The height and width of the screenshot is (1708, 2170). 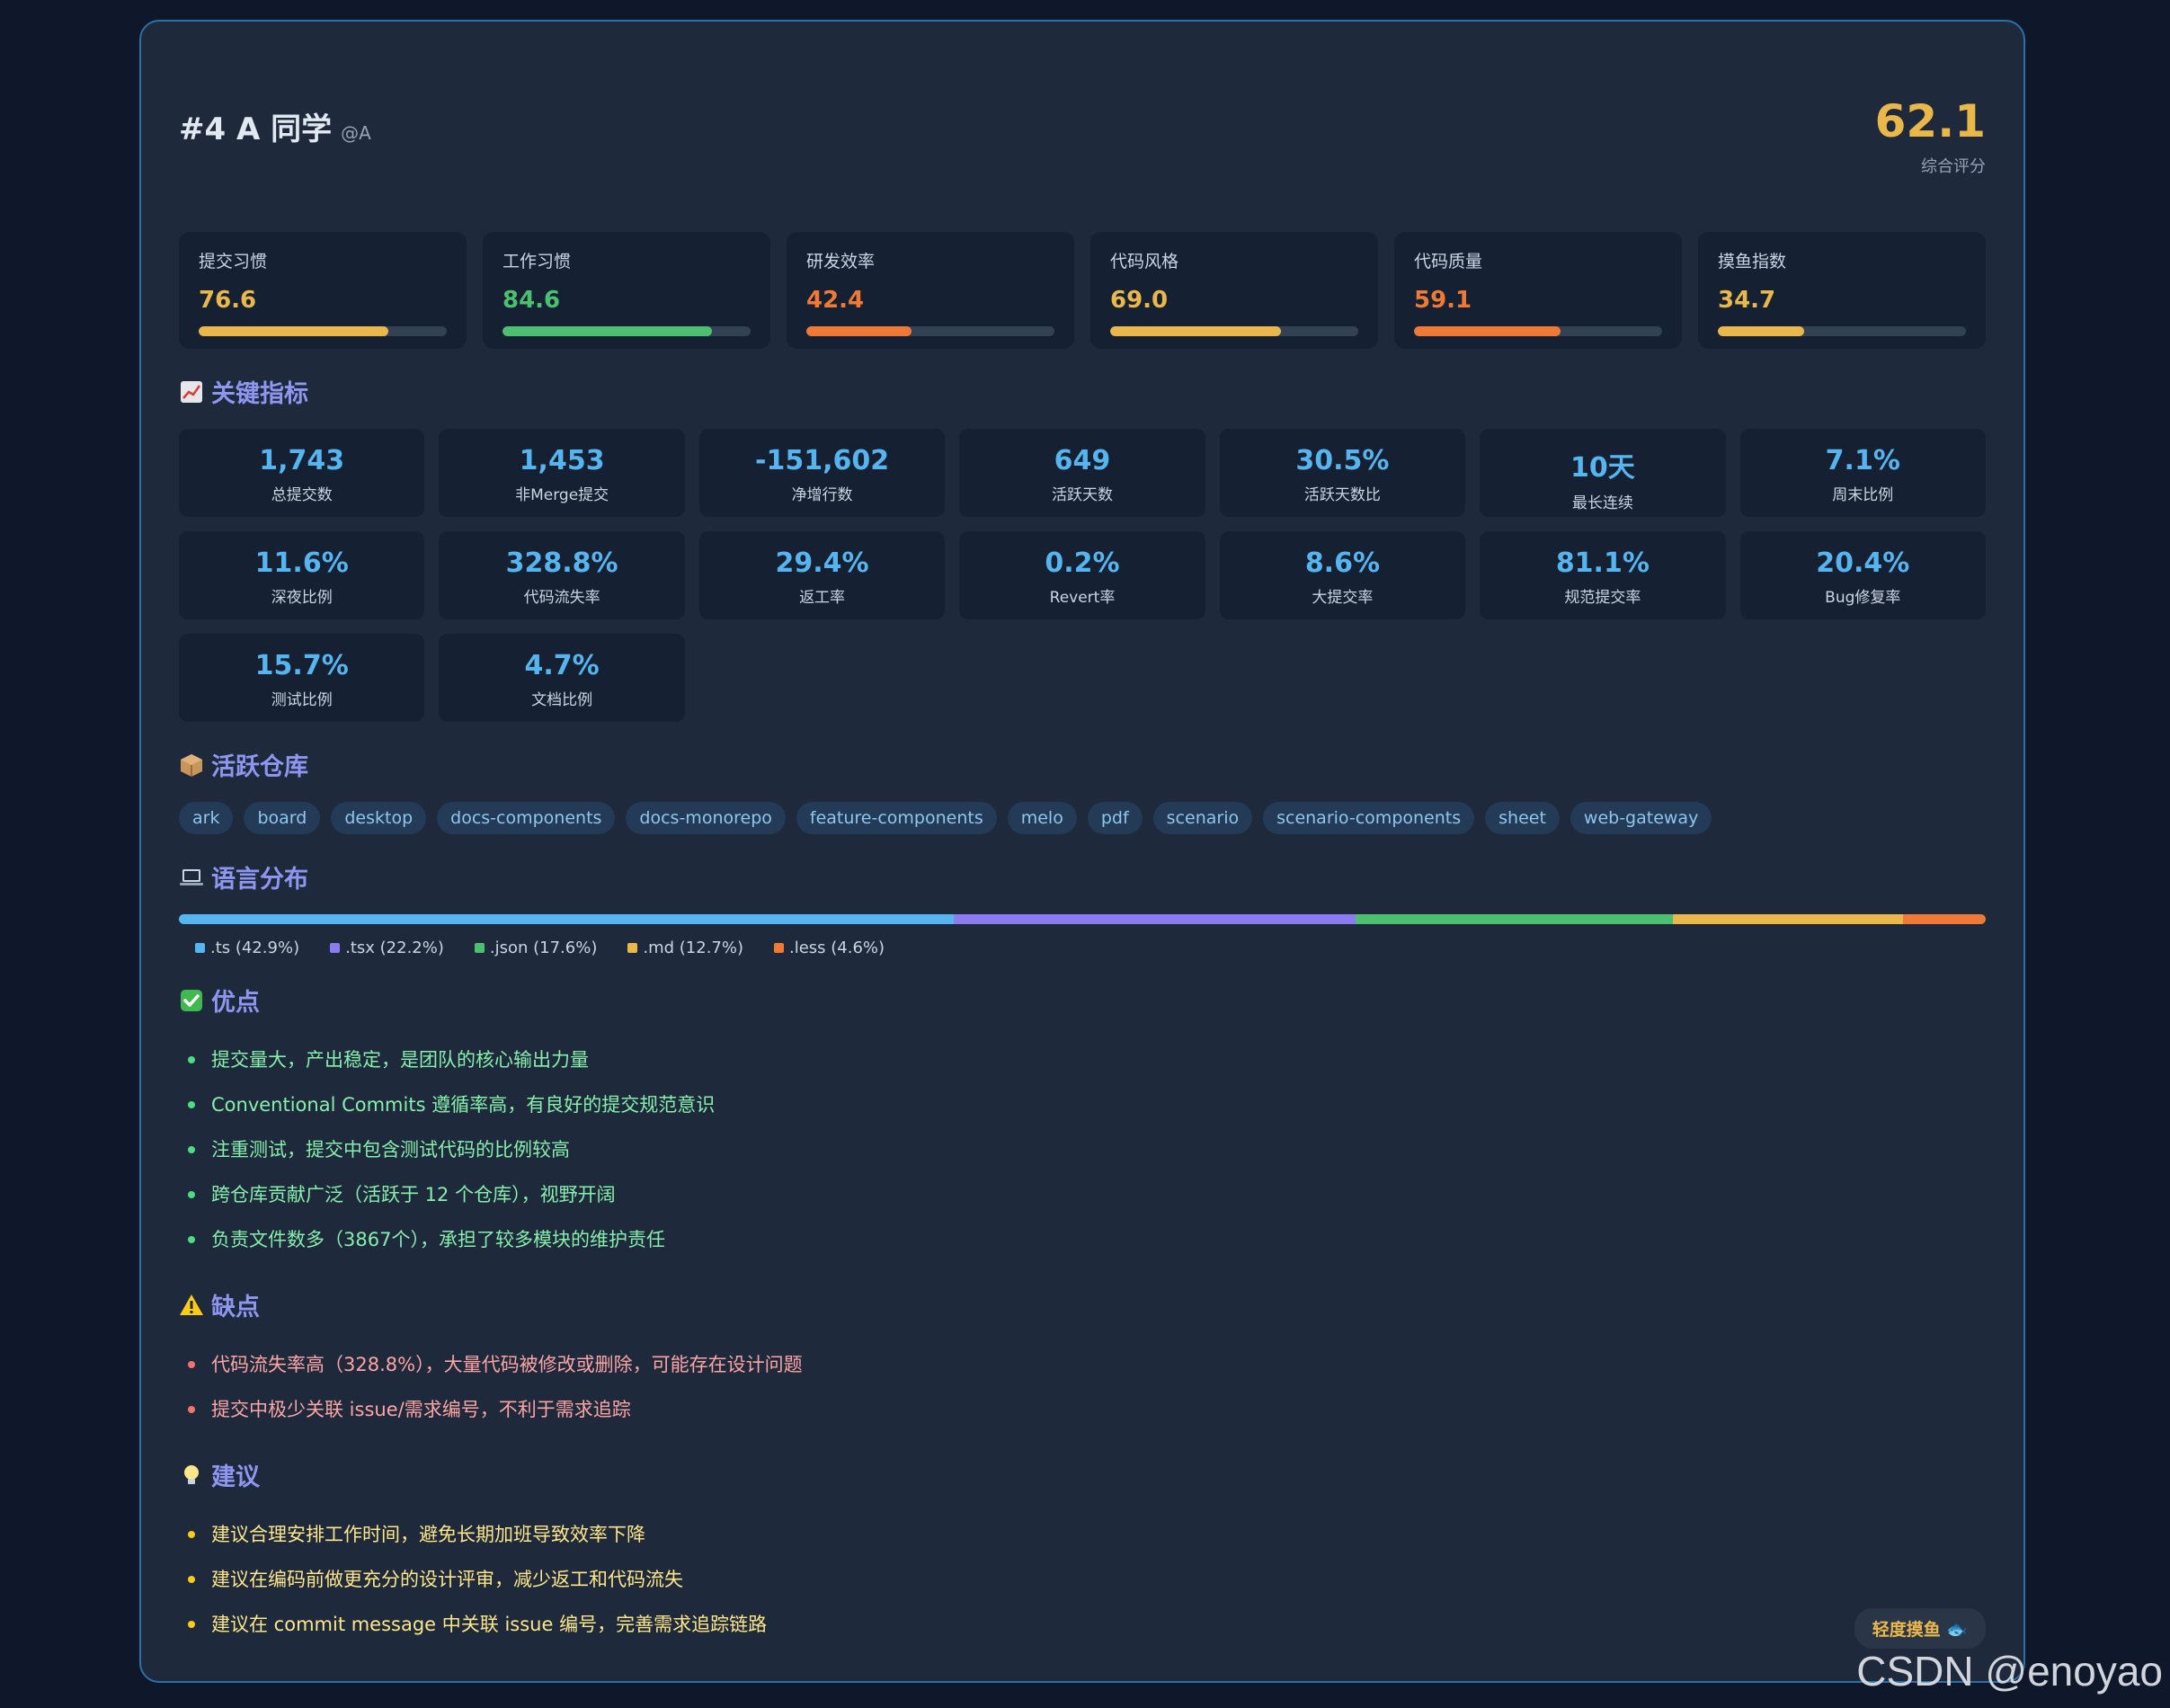 I want to click on language-legend-item: .md (12.7%), so click(x=685, y=948).